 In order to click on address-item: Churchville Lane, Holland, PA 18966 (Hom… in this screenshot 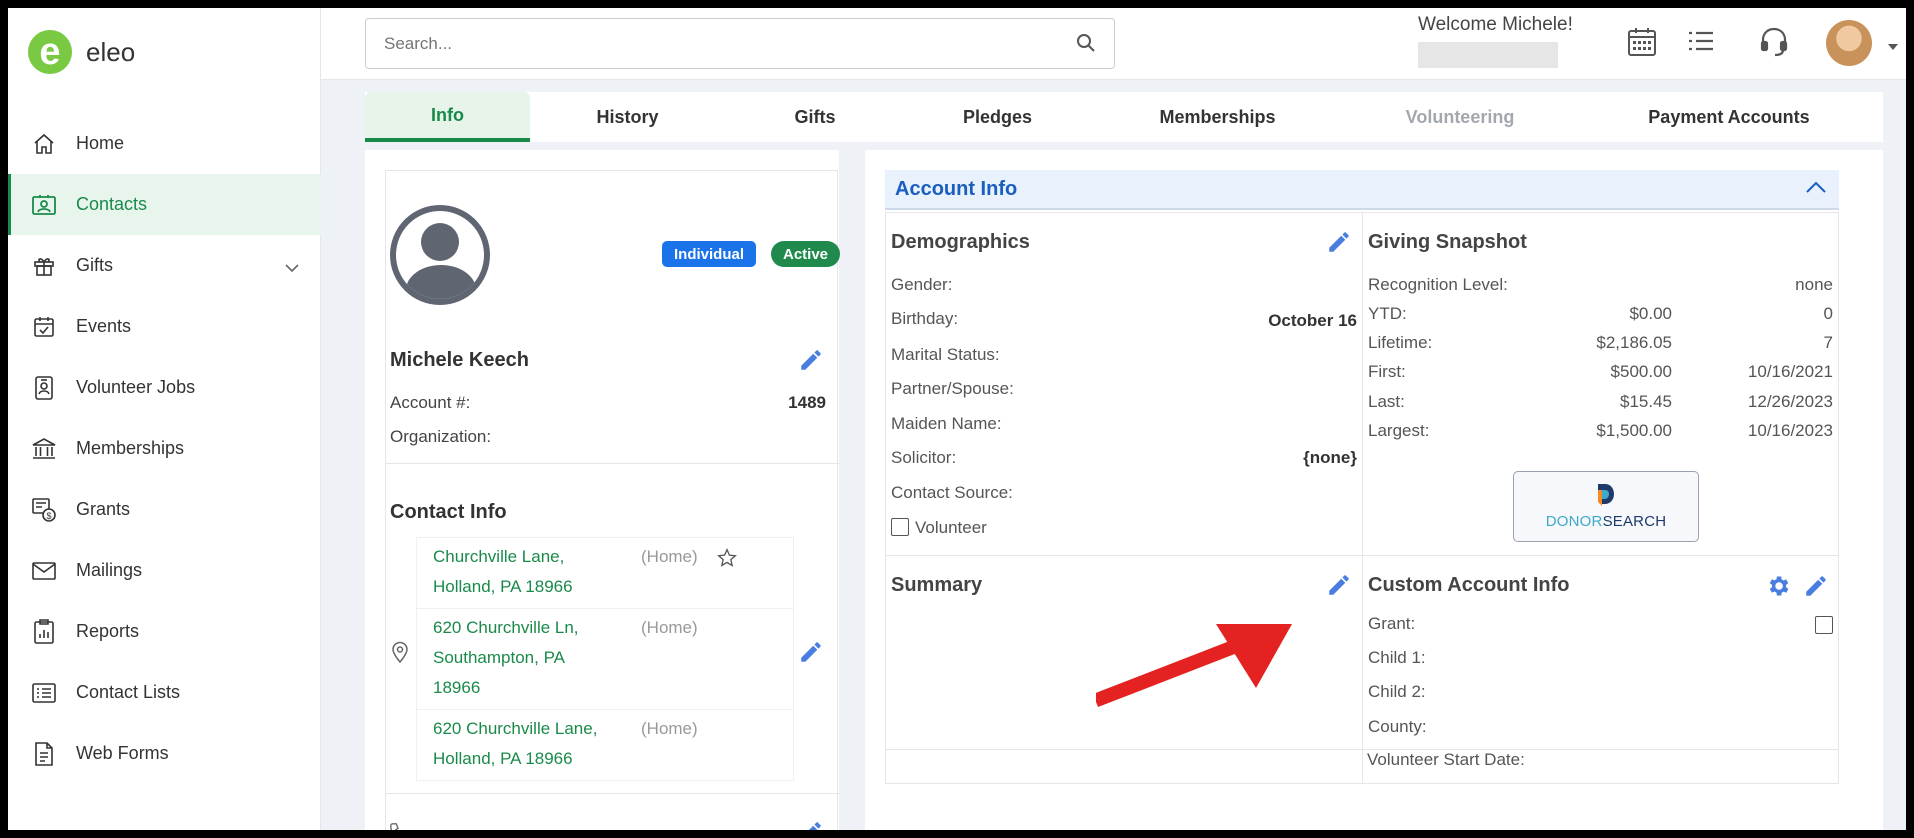, I will do `click(605, 573)`.